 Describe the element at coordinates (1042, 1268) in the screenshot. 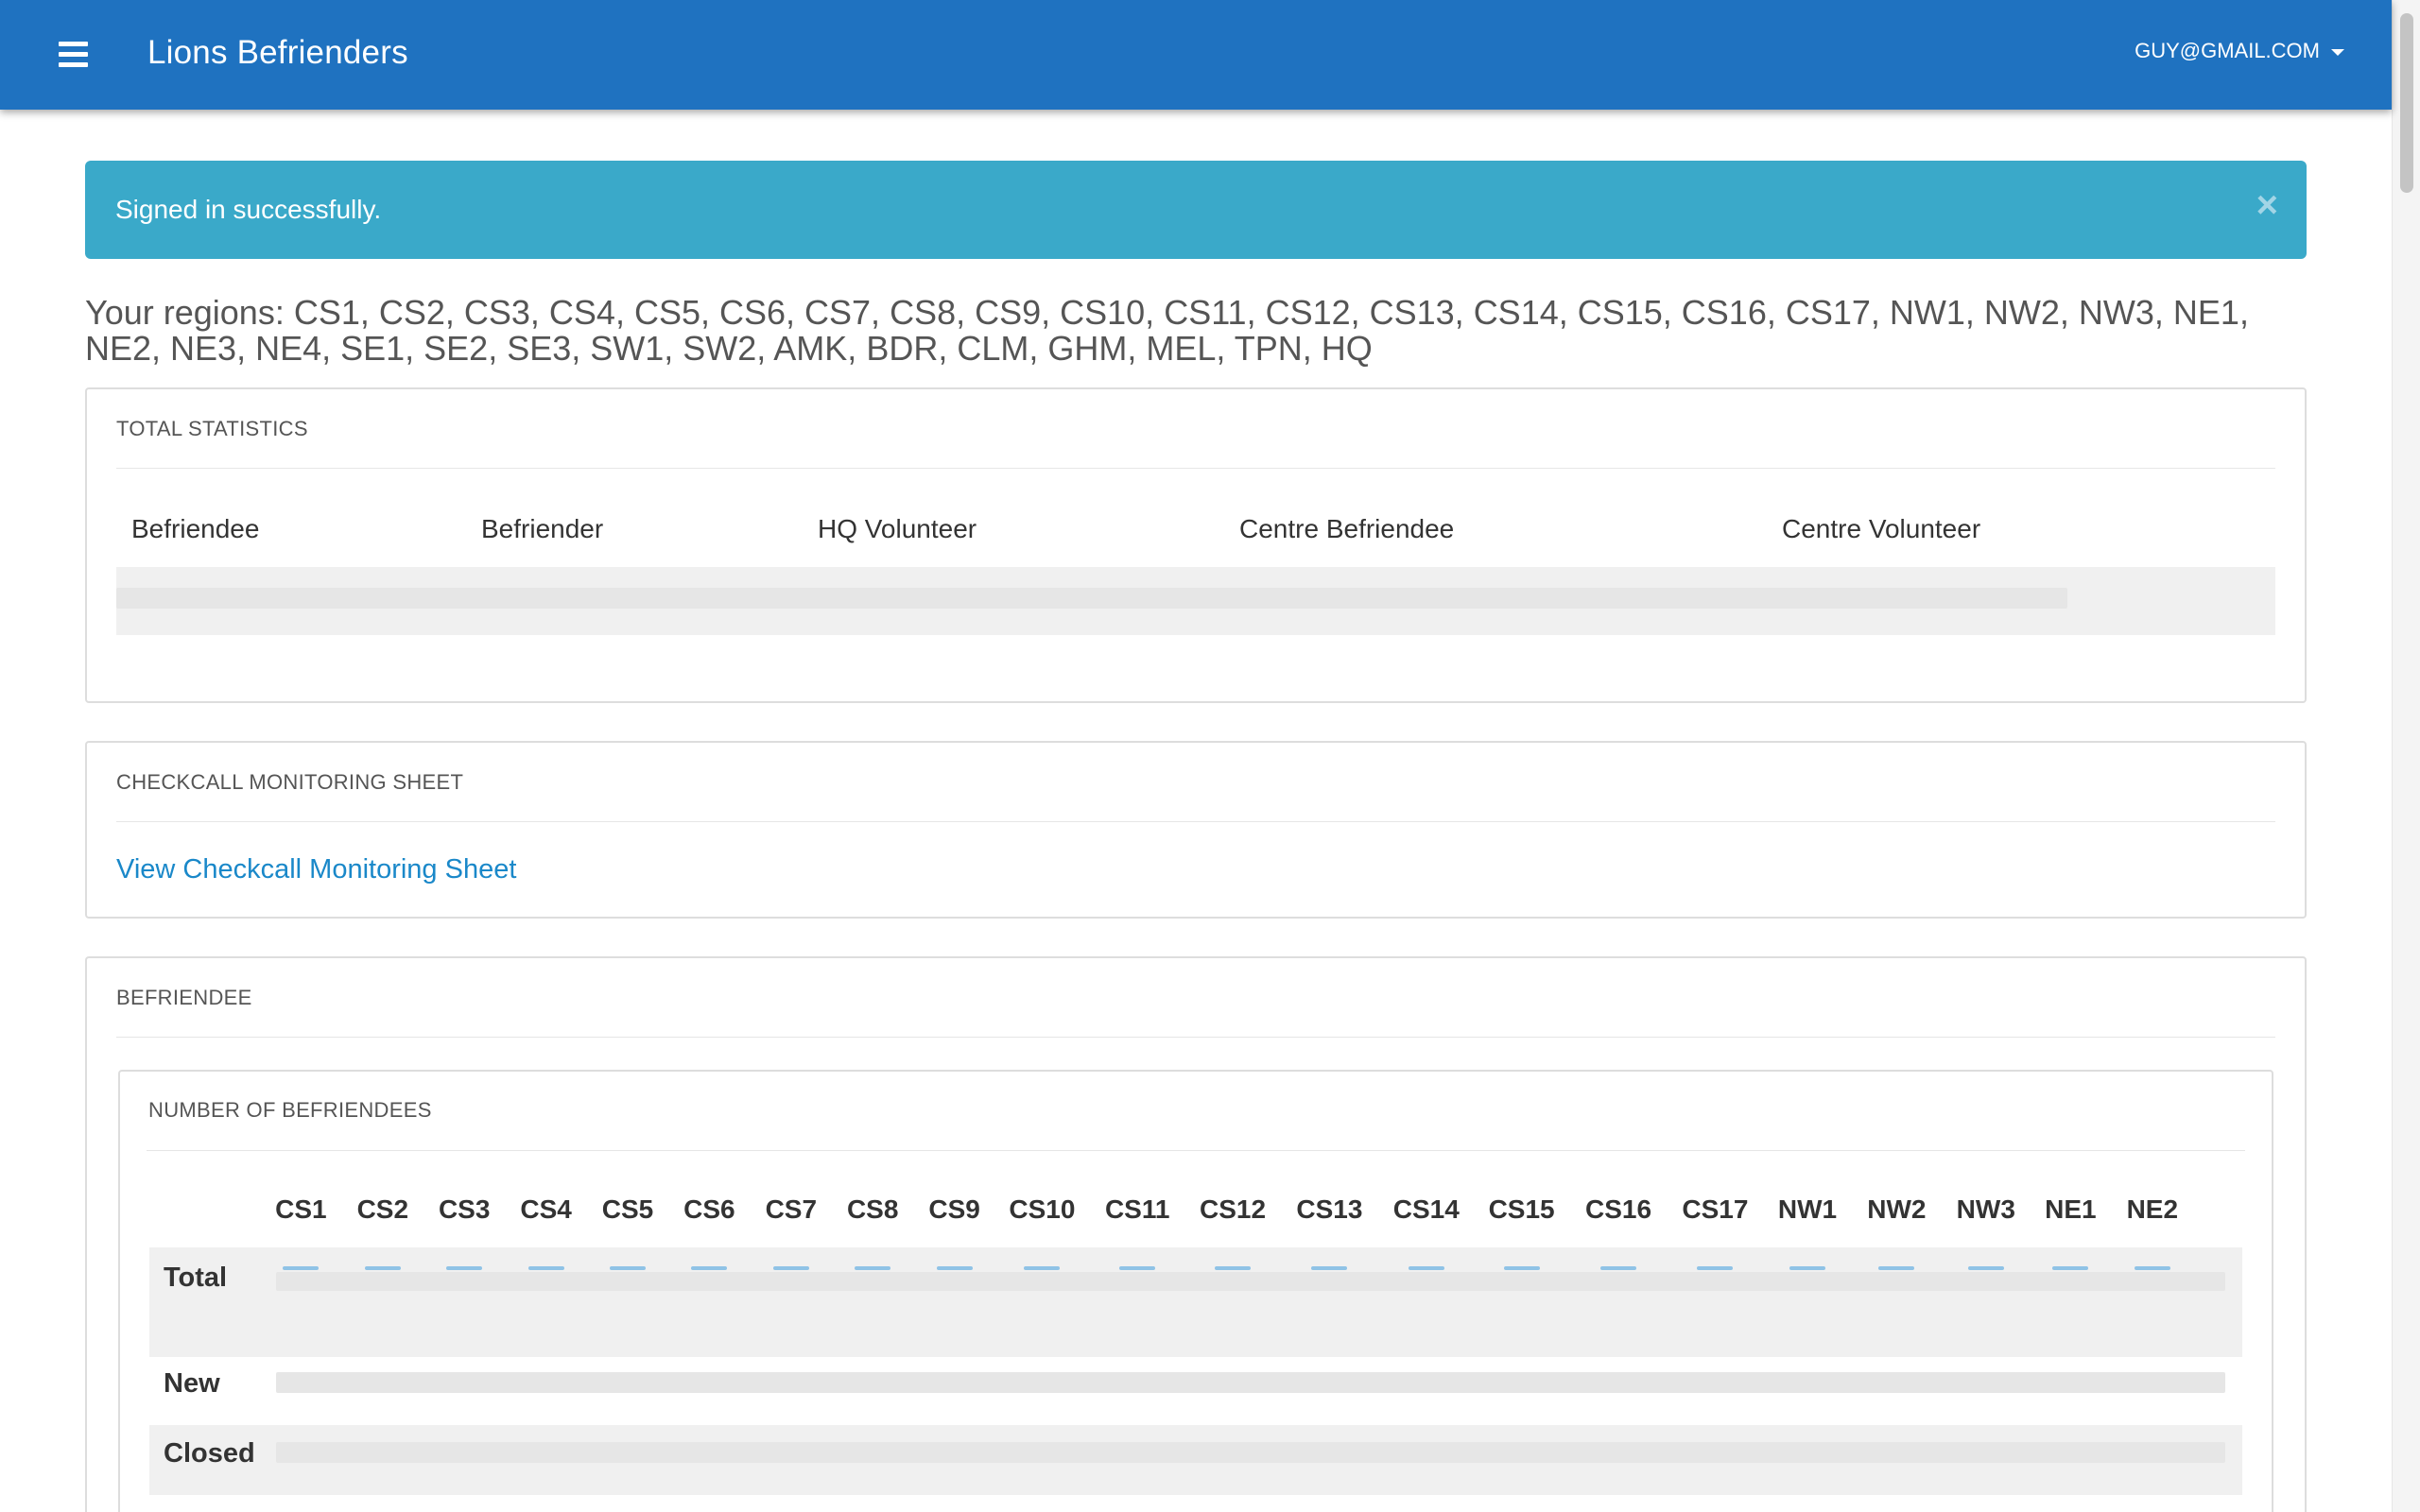

I see `total-value-link-cs10` at that location.